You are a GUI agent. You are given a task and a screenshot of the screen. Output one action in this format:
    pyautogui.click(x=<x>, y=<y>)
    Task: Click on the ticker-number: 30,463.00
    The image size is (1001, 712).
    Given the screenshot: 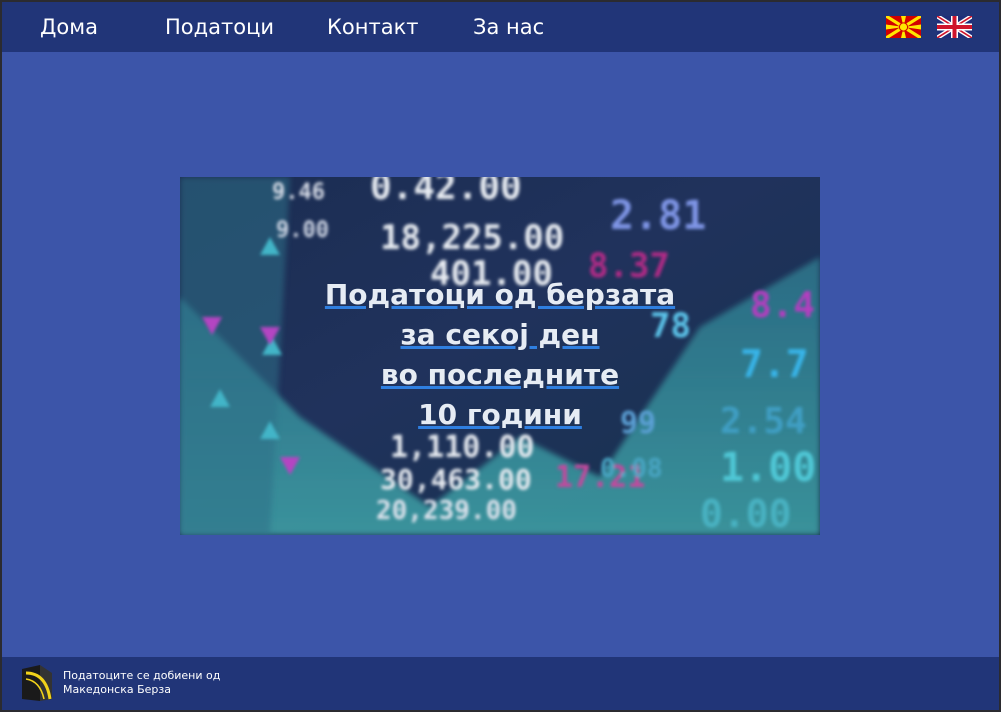 What is the action you would take?
    pyautogui.click(x=456, y=479)
    